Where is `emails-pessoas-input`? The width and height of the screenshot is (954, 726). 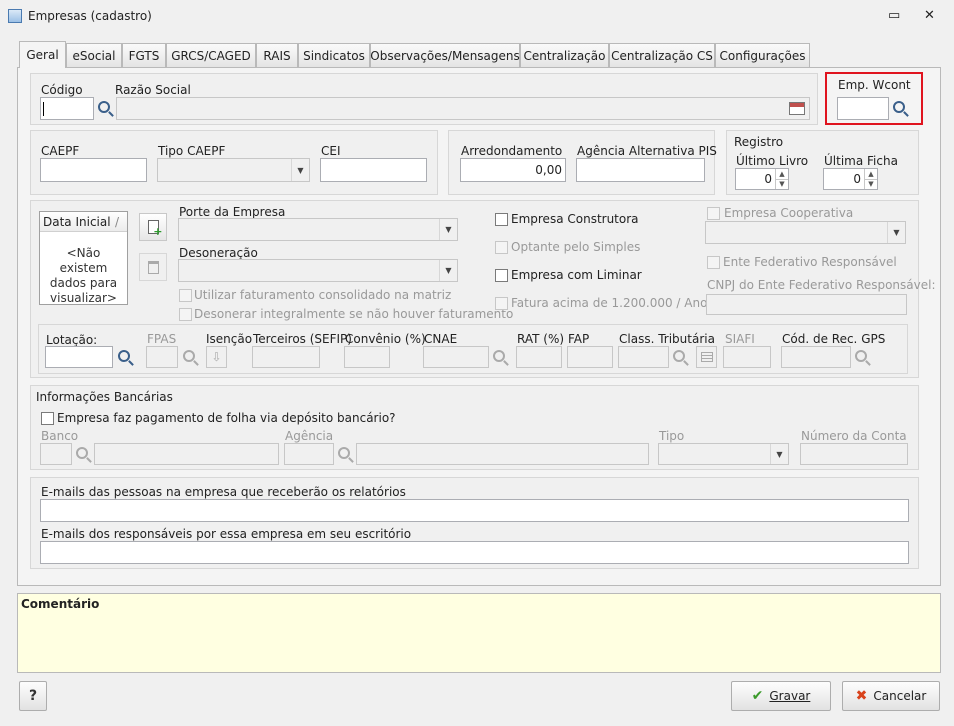 emails-pessoas-input is located at coordinates (474, 510).